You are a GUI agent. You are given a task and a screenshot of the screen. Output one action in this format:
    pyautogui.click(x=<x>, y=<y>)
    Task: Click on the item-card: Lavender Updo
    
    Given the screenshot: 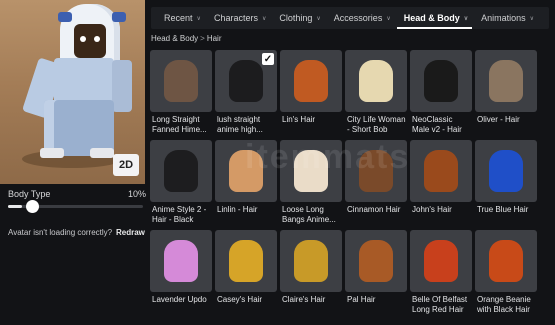 What is the action you would take?
    pyautogui.click(x=181, y=273)
    